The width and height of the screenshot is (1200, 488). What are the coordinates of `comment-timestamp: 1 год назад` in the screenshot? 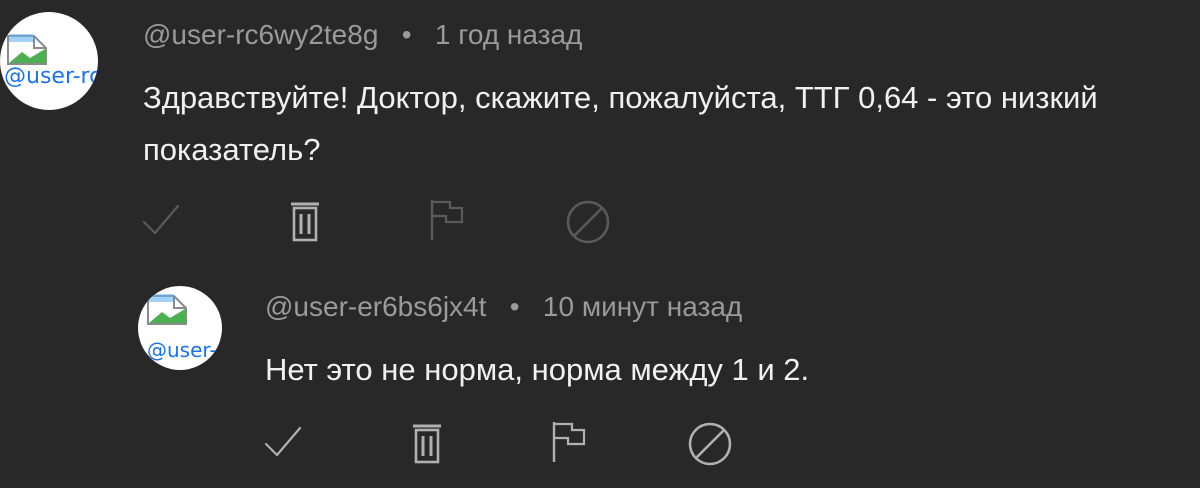 It's located at (509, 34).